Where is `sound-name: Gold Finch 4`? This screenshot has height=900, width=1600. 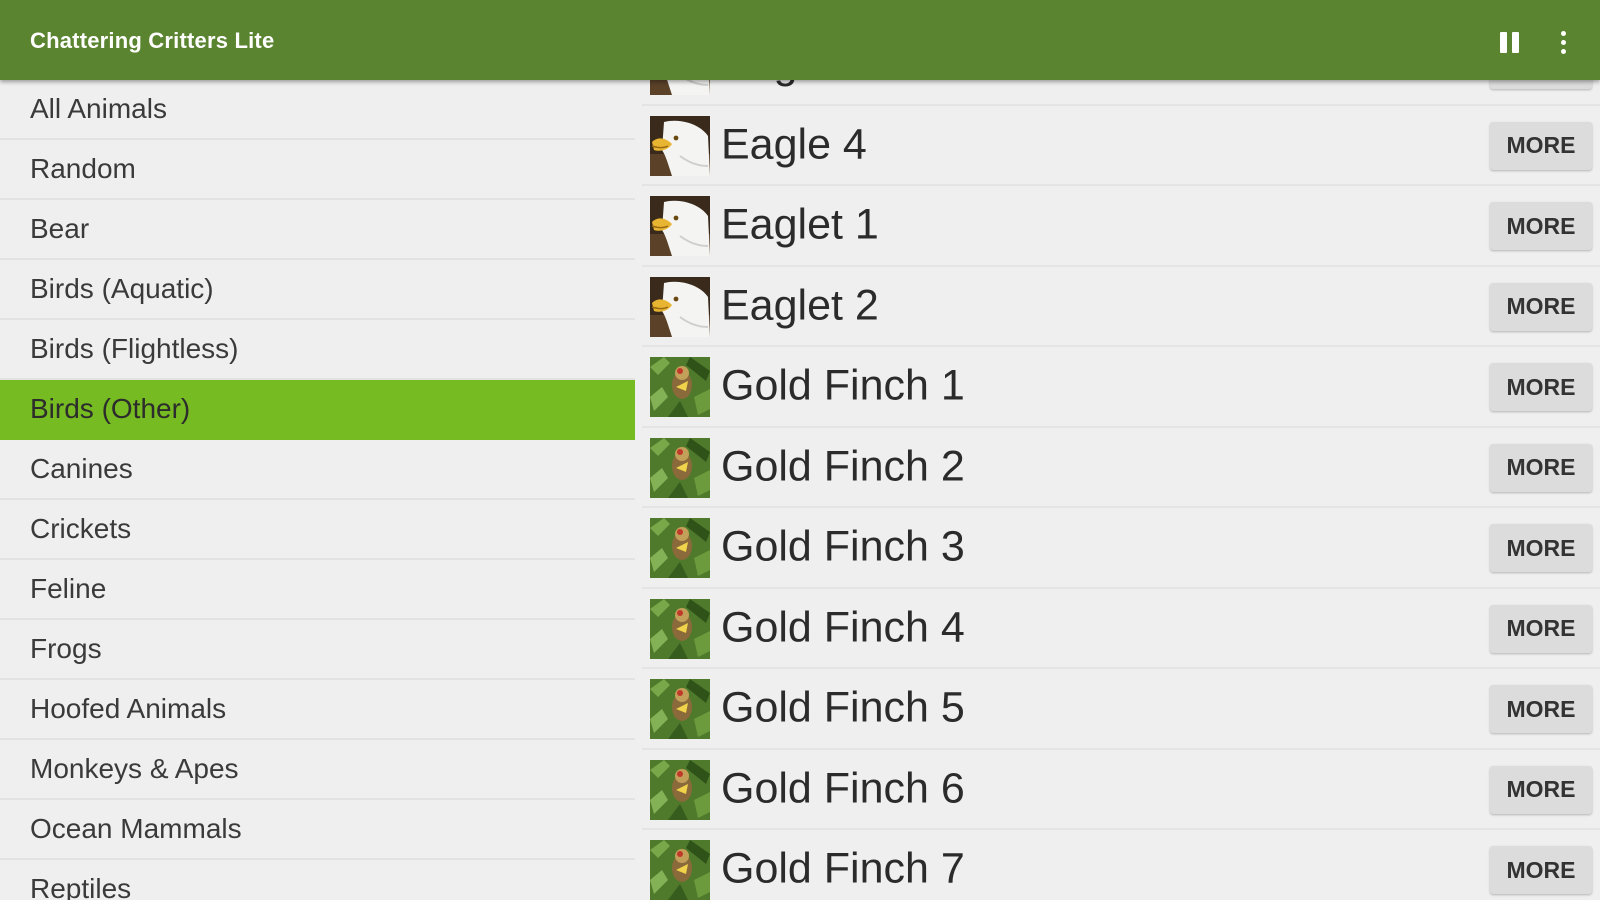 sound-name: Gold Finch 4 is located at coordinates (843, 627).